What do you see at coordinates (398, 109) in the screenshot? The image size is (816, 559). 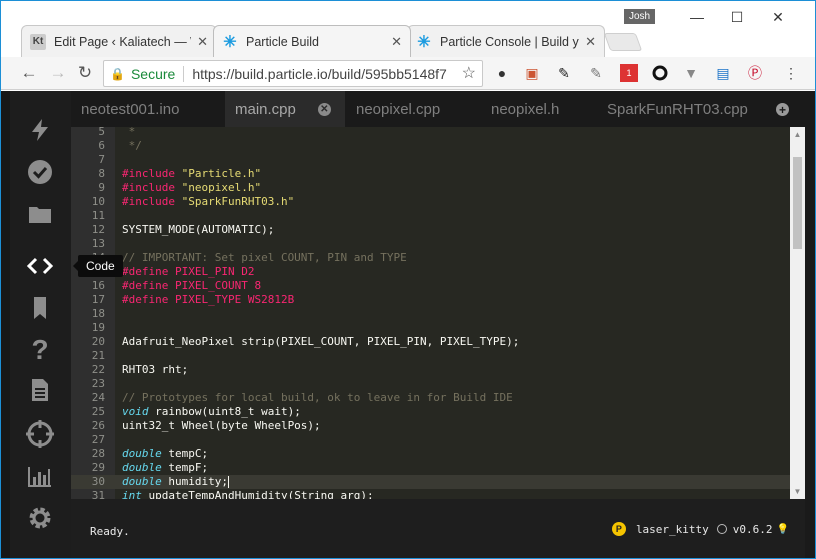 I see `file-tab-neopixel-cpp: neopixel.cpp` at bounding box center [398, 109].